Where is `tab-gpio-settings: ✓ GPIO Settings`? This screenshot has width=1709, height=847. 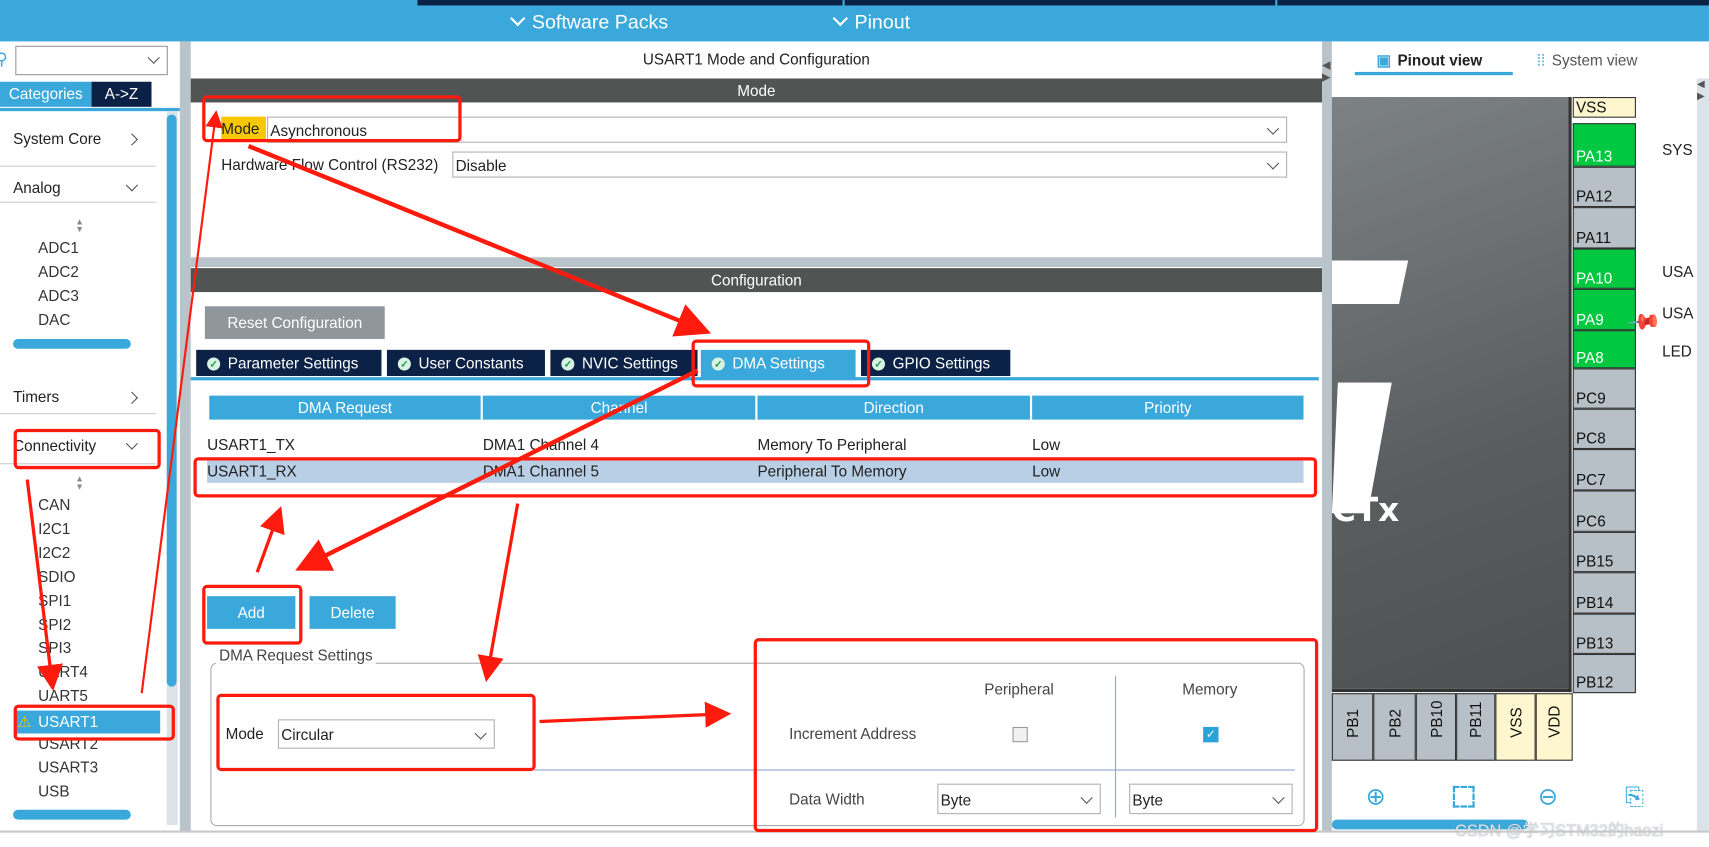
tab-gpio-settings: ✓ GPIO Settings is located at coordinates (936, 363).